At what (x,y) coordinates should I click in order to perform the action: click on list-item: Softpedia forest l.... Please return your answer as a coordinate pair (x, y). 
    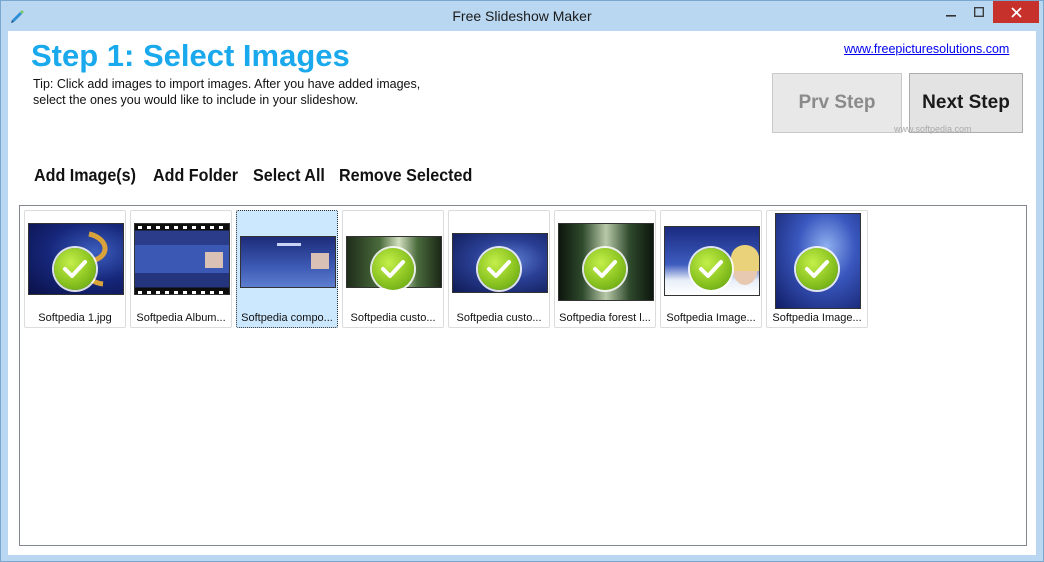
    Looking at the image, I should click on (605, 269).